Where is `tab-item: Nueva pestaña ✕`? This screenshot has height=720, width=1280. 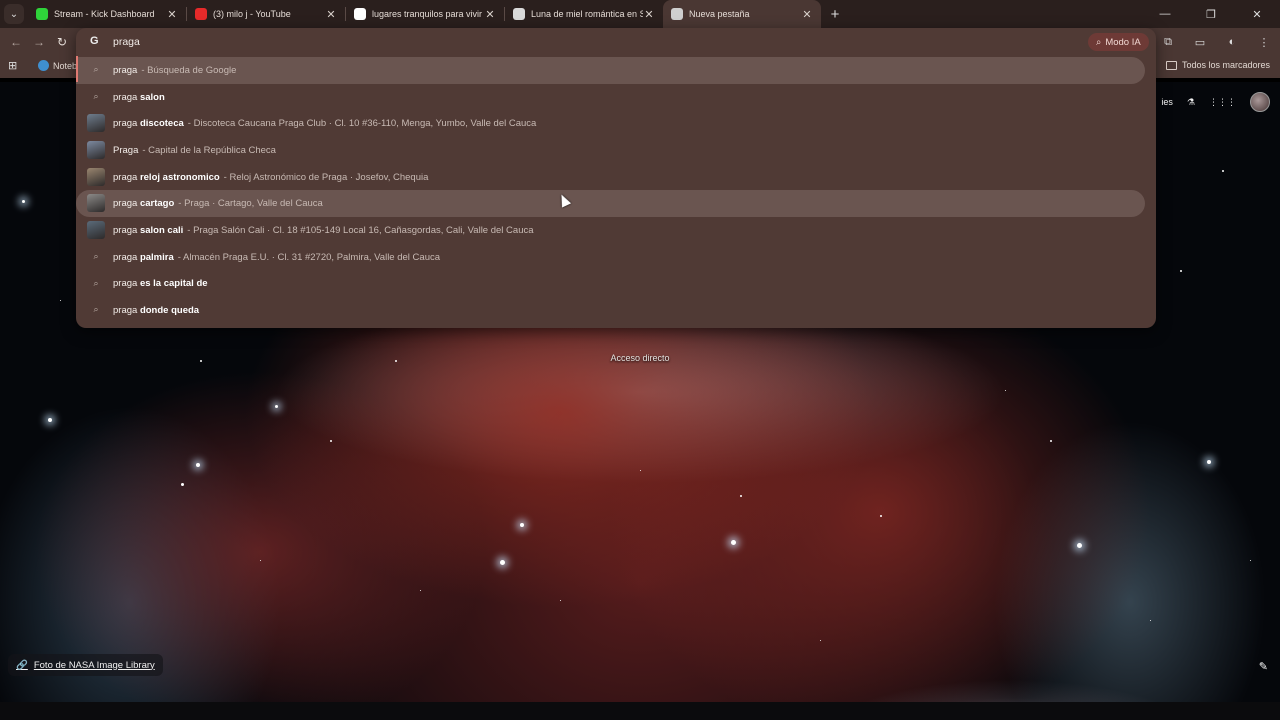 tab-item: Nueva pestaña ✕ is located at coordinates (742, 14).